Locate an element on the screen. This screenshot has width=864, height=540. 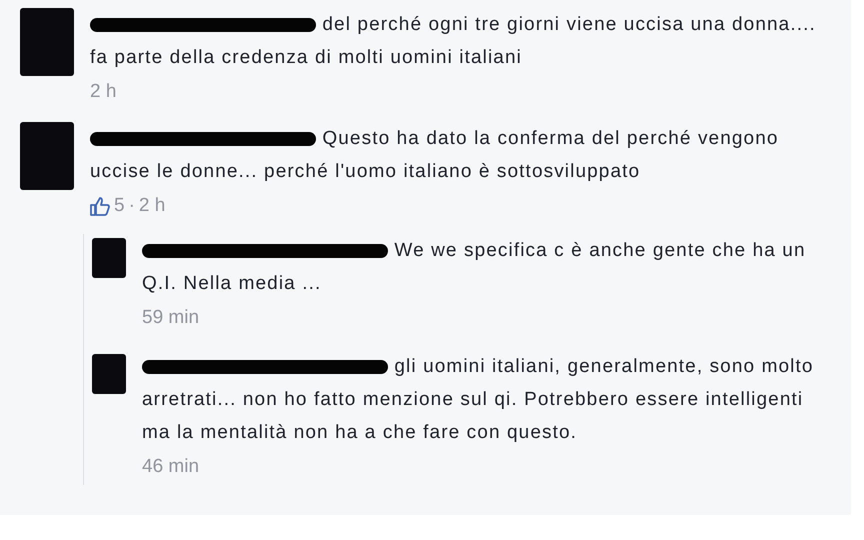
thumbs-up-icon is located at coordinates (100, 206).